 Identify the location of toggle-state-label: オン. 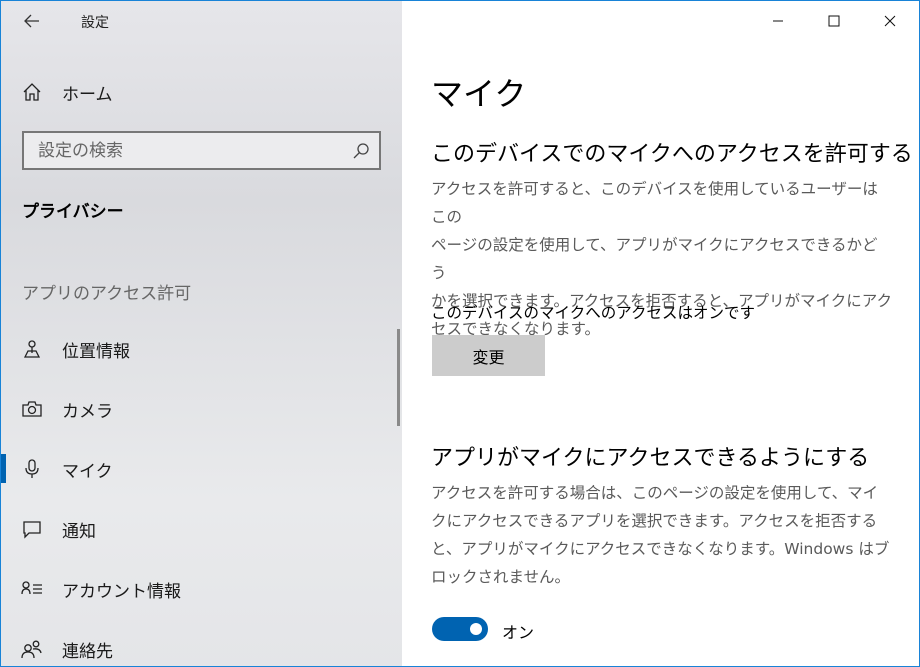
(518, 632).